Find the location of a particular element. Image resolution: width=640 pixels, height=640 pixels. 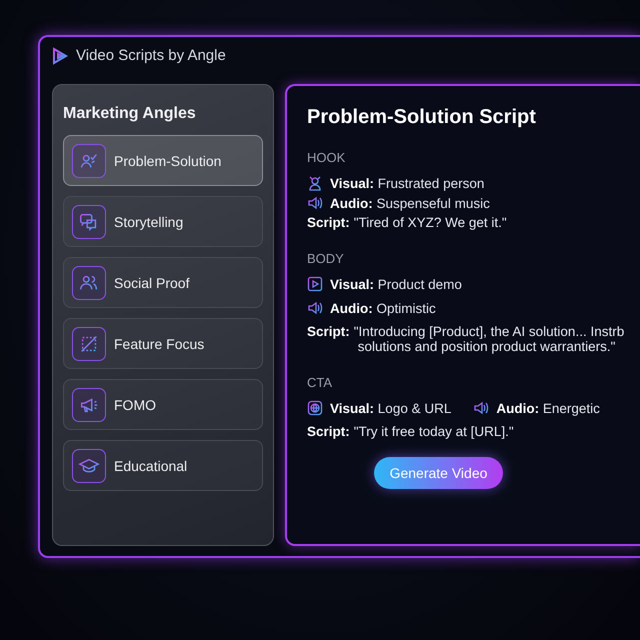

play-logo-icon is located at coordinates (60, 55).